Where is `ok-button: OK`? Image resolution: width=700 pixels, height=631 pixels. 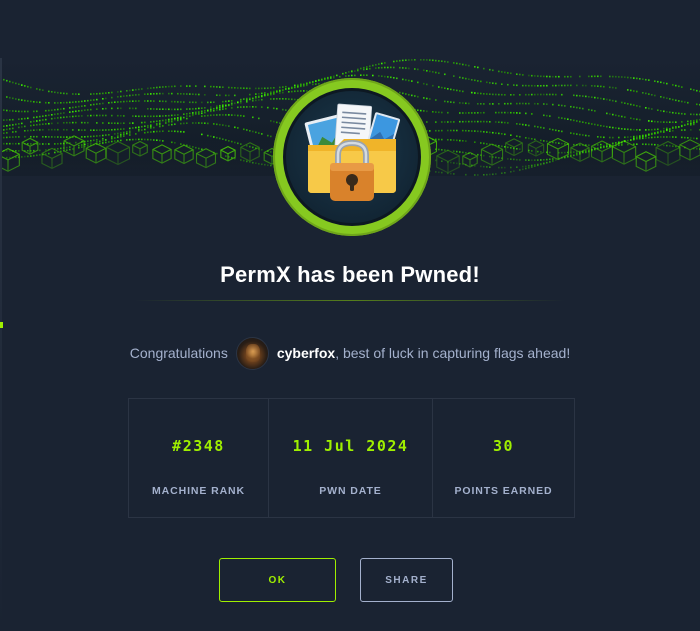 ok-button: OK is located at coordinates (277, 580).